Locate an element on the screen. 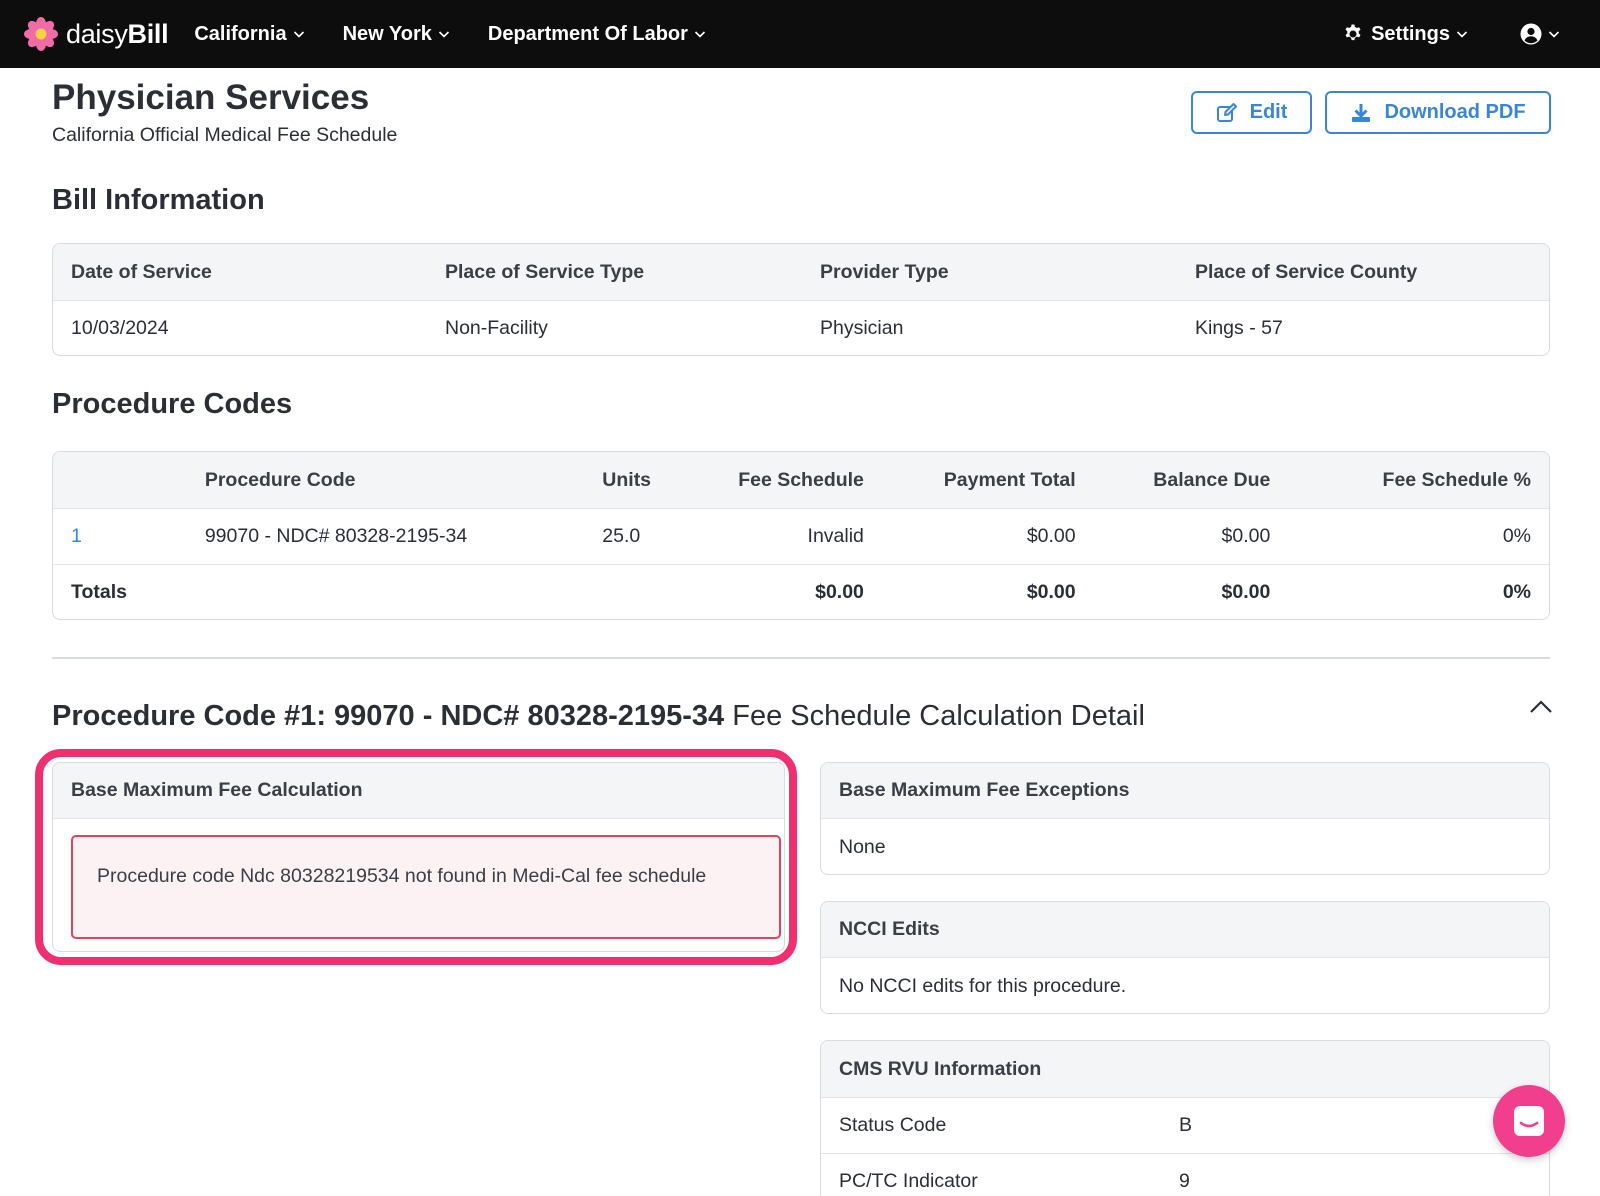 The height and width of the screenshot is (1196, 1600). procedure-codes-title: Procedure Codes is located at coordinates (172, 404).